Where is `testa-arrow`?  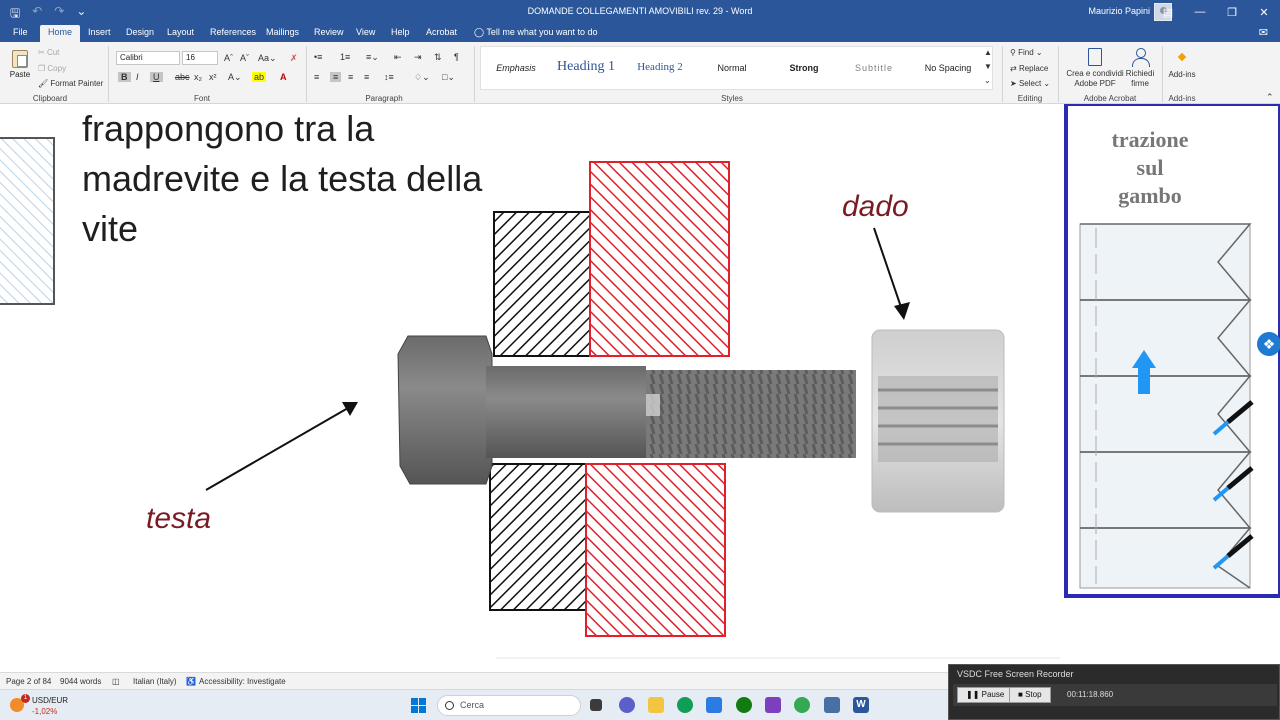 testa-arrow is located at coordinates (277, 449).